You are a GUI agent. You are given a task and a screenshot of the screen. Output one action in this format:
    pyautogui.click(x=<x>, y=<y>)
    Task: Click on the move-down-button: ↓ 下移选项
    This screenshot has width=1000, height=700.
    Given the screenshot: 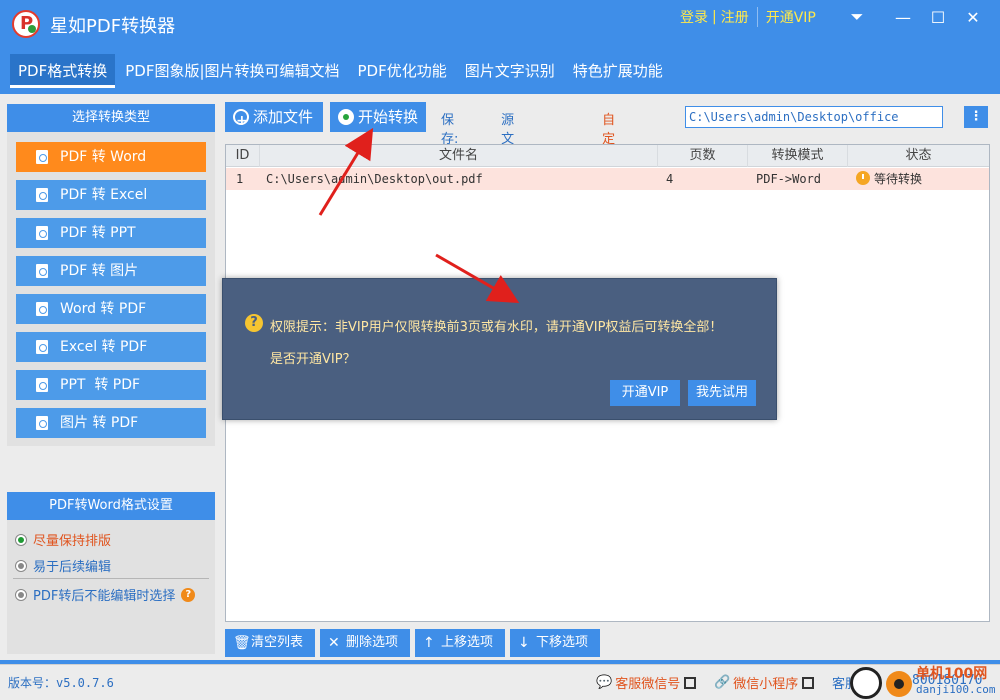 What is the action you would take?
    pyautogui.click(x=555, y=643)
    